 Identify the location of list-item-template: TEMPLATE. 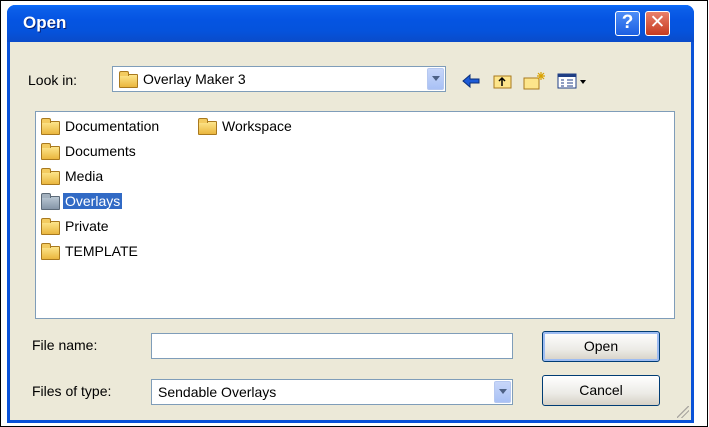
(119, 252).